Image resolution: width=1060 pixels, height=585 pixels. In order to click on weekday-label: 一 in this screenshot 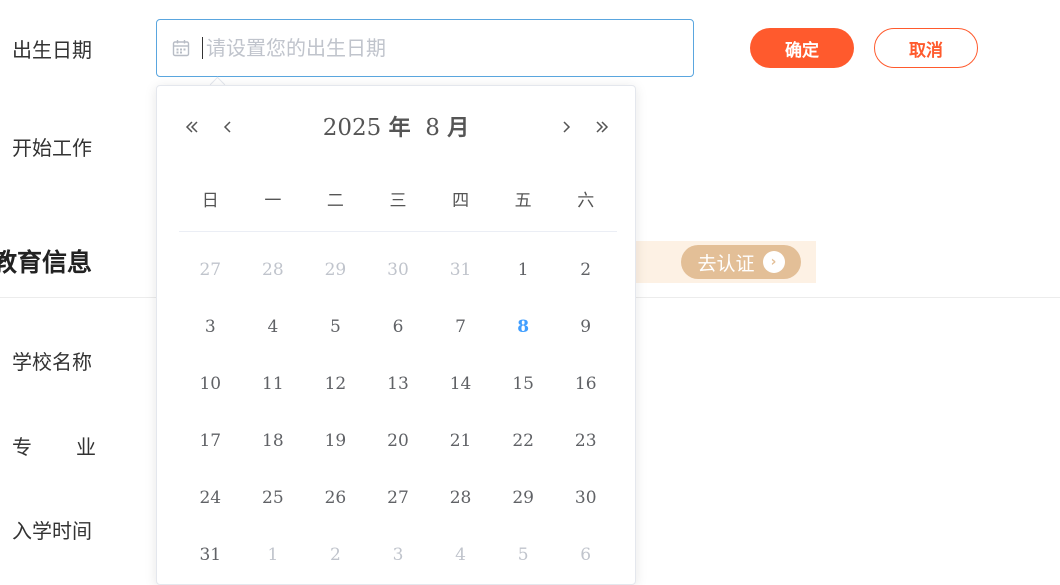, I will do `click(273, 201)`.